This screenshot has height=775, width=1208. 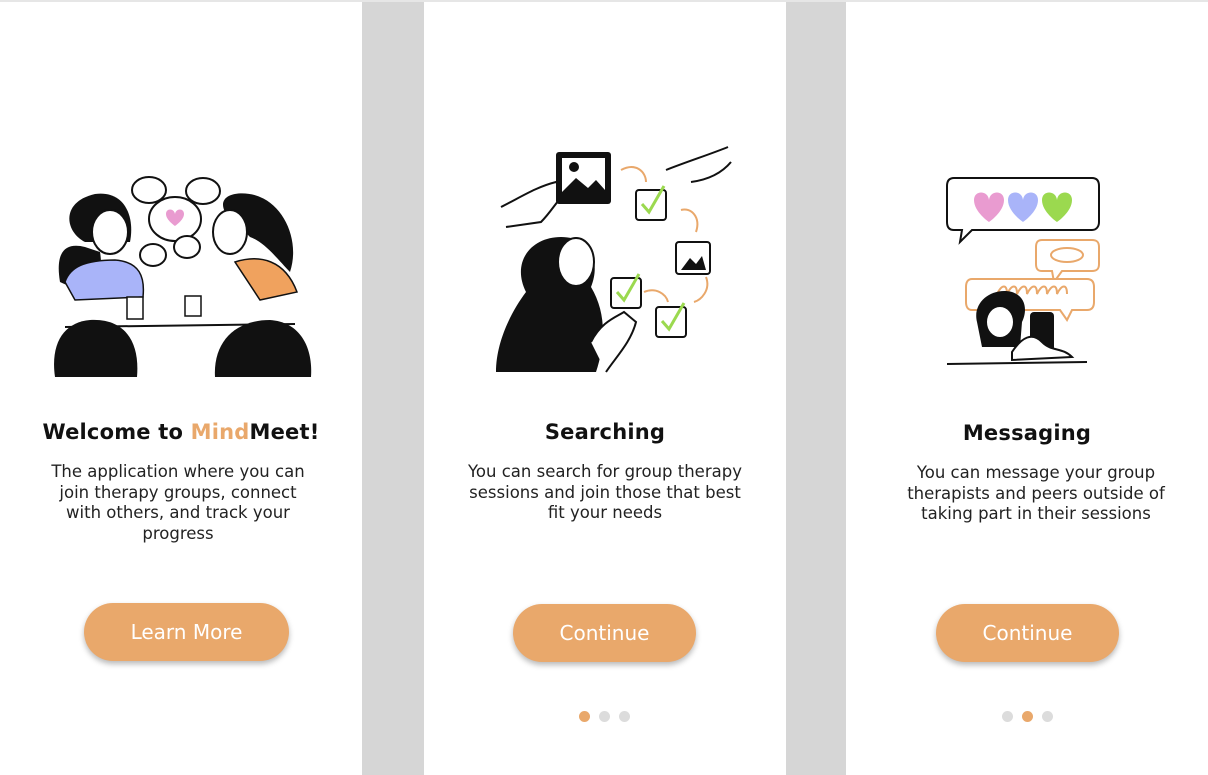 What do you see at coordinates (183, 276) in the screenshot?
I see `two-women-chatting-illustration` at bounding box center [183, 276].